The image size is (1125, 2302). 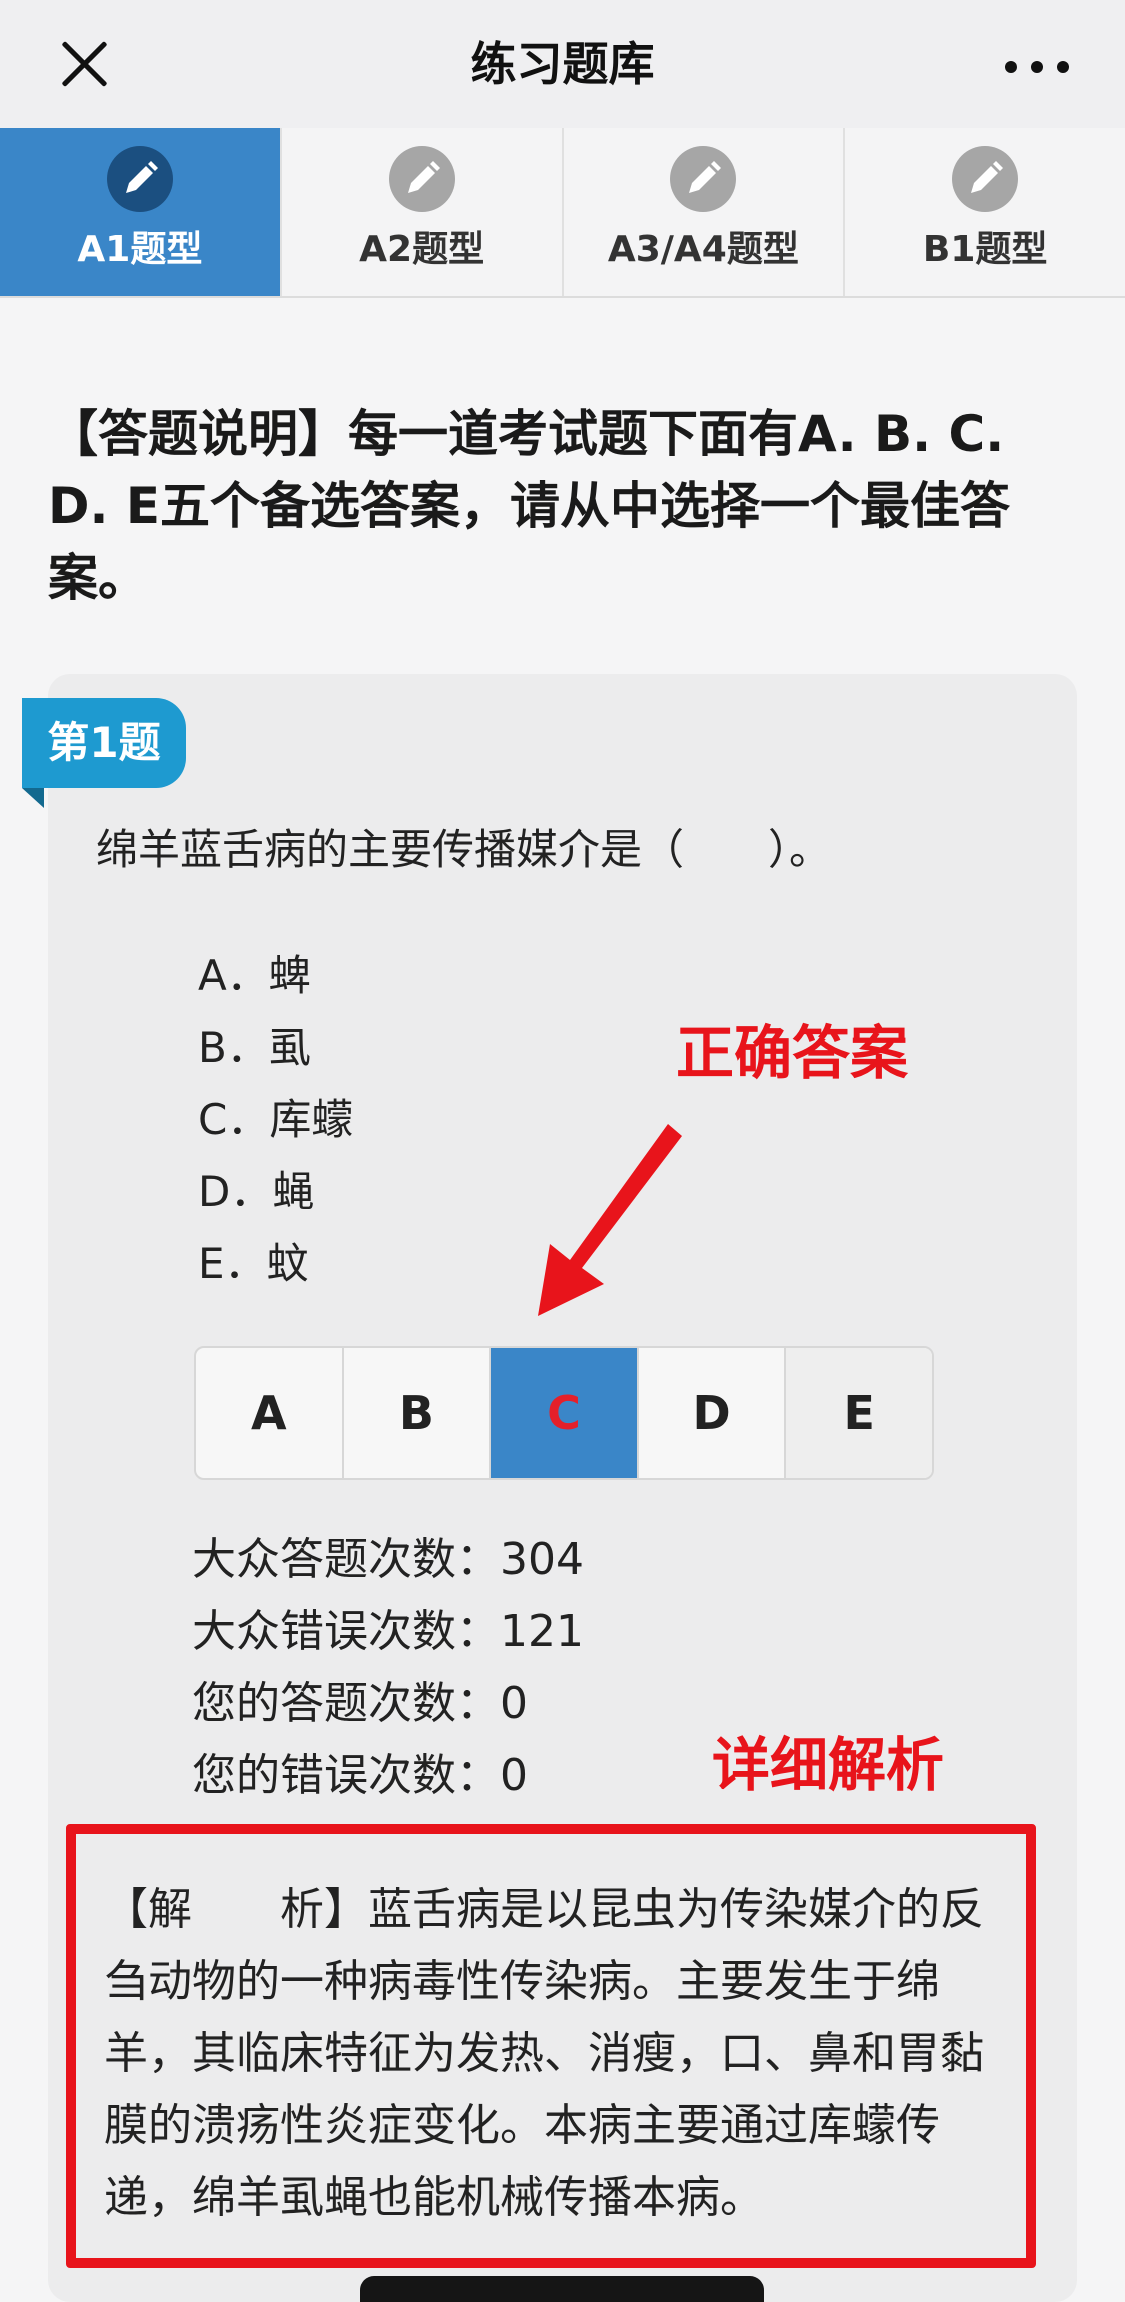 What do you see at coordinates (253, 1263) in the screenshot?
I see `option-e: E．蚊` at bounding box center [253, 1263].